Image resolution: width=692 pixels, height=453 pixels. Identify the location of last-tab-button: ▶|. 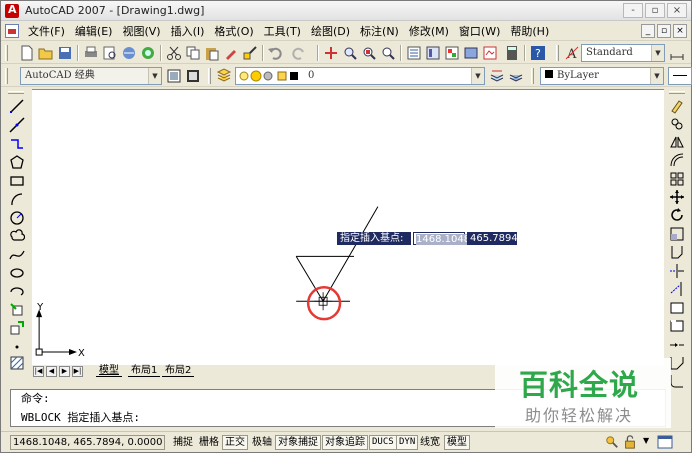
(77, 371).